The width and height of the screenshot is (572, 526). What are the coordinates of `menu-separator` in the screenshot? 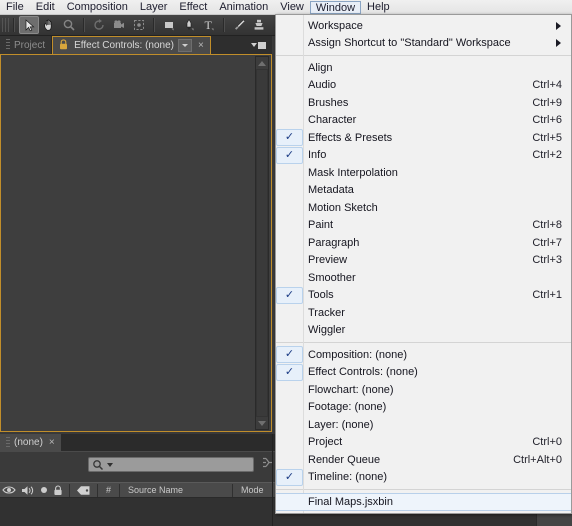 It's located at (423, 489).